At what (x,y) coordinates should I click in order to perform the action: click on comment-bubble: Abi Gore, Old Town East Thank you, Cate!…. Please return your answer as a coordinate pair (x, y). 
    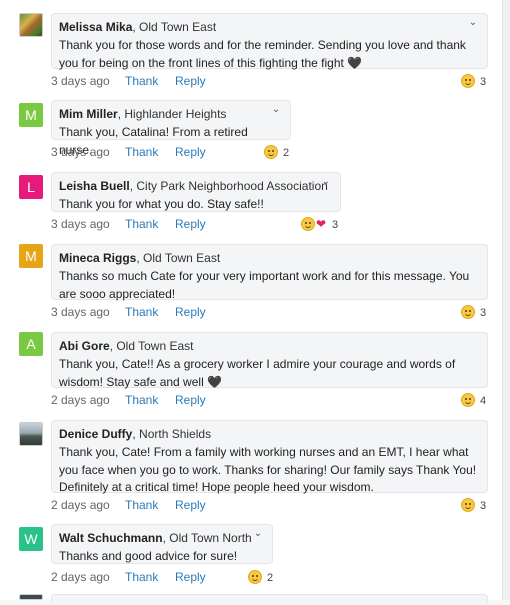
    Looking at the image, I should click on (269, 360).